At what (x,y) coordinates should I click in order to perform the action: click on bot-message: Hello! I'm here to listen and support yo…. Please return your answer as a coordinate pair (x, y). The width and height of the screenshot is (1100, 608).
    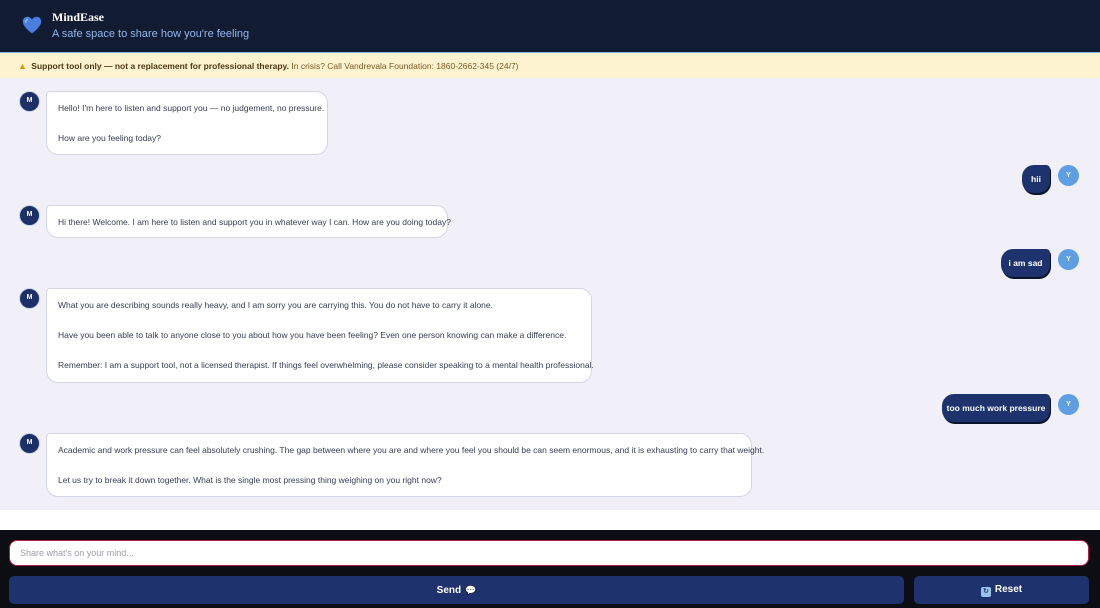
    Looking at the image, I should click on (187, 123).